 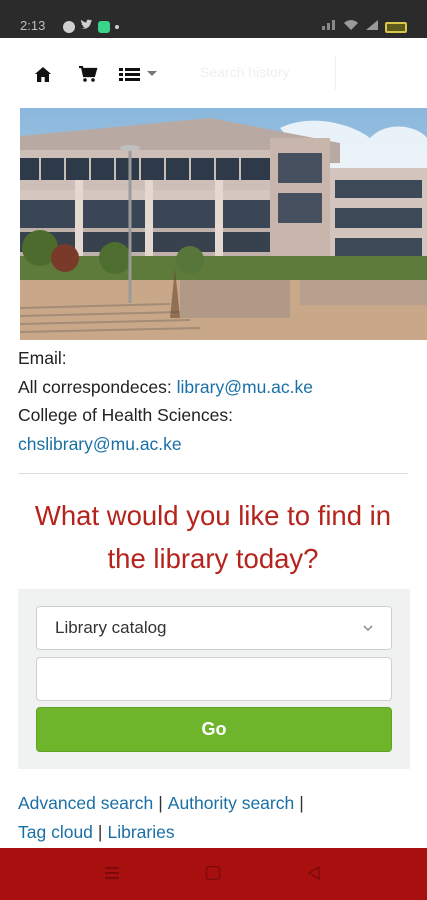 What do you see at coordinates (69, 27) in the screenshot?
I see `messenger-icon` at bounding box center [69, 27].